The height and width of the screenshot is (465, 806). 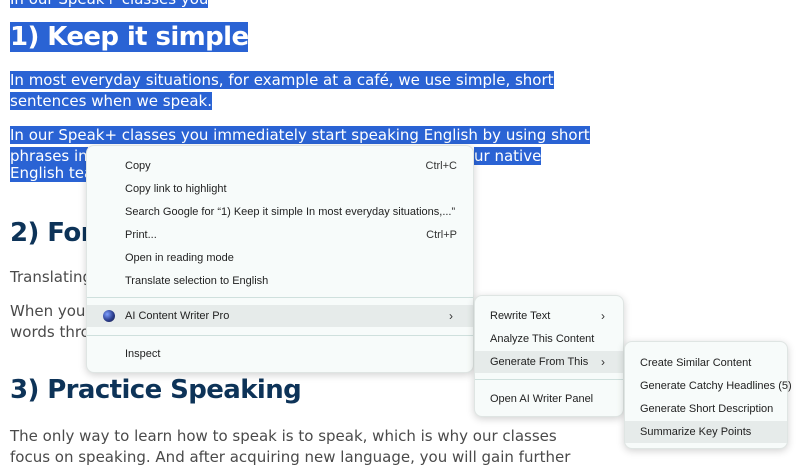 I want to click on menu-item-ai-content-writer: AI Content Writer Pro ›, so click(x=280, y=316).